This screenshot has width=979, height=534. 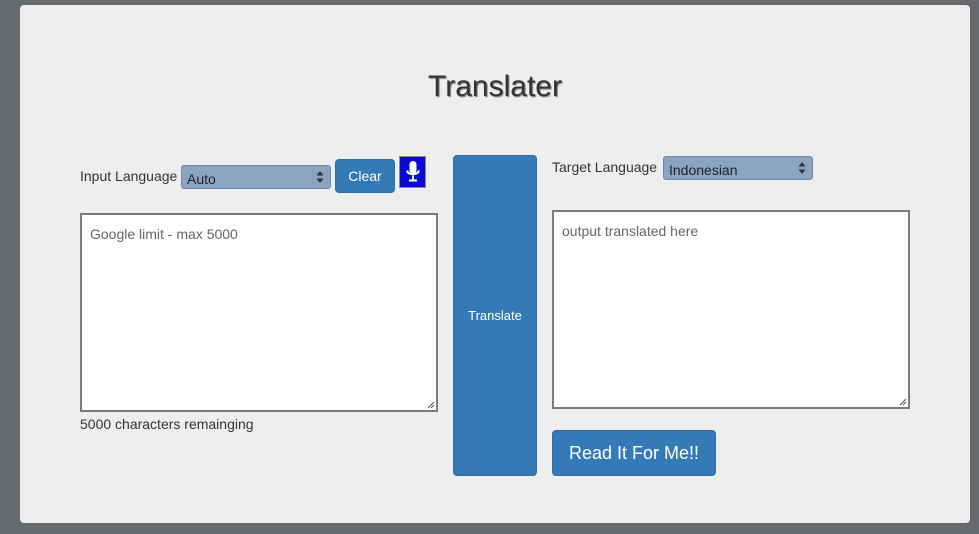 I want to click on microphone-icon, so click(x=412, y=171).